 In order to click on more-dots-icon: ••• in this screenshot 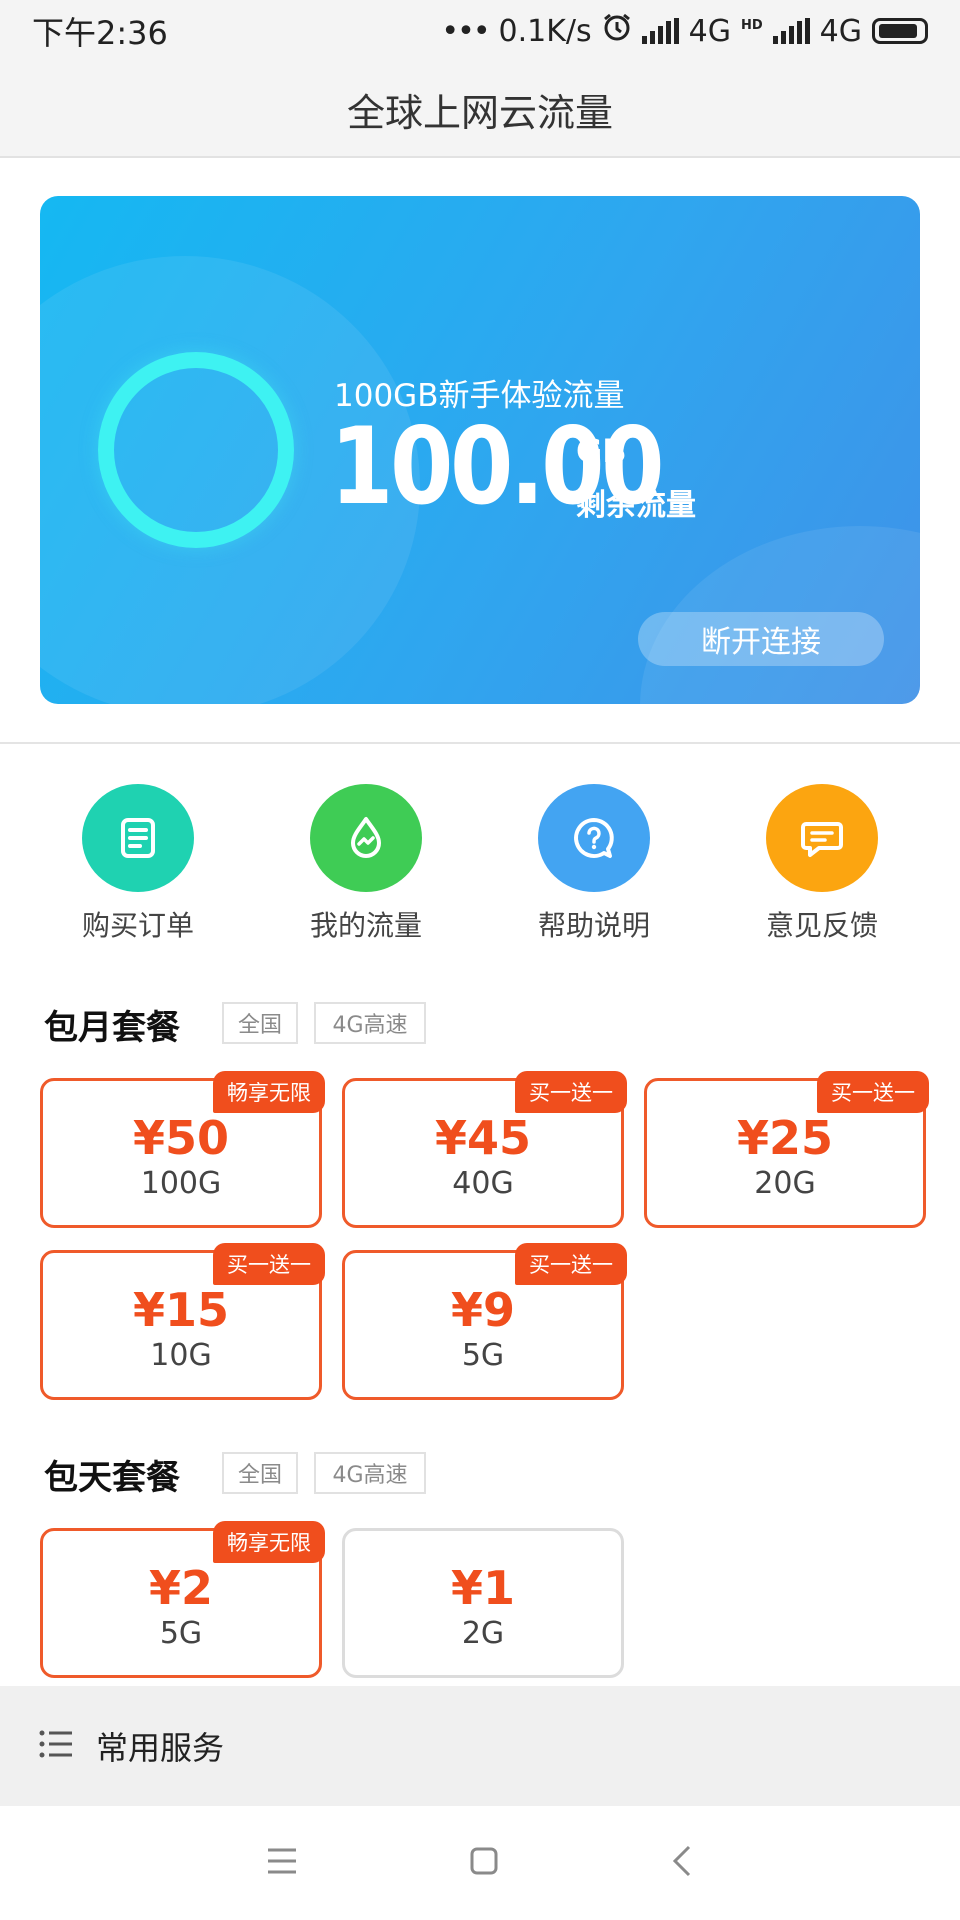, I will do `click(465, 31)`.